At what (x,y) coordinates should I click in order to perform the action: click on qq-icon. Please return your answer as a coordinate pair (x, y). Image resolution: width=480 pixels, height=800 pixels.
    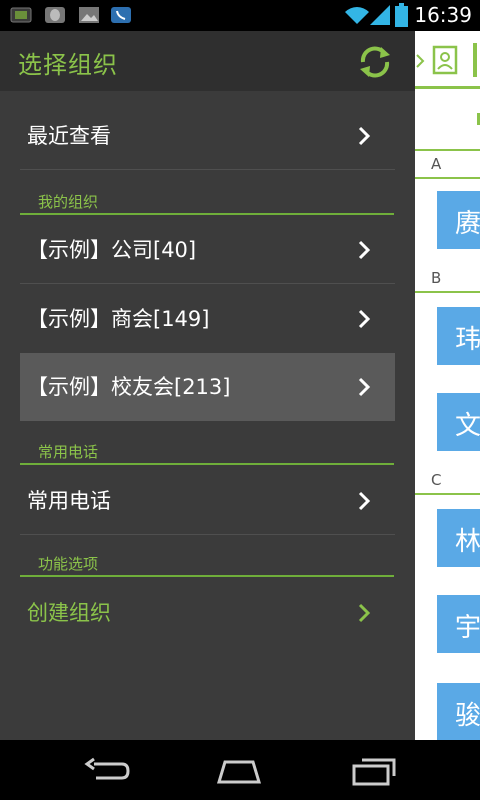
    Looking at the image, I should click on (55, 15).